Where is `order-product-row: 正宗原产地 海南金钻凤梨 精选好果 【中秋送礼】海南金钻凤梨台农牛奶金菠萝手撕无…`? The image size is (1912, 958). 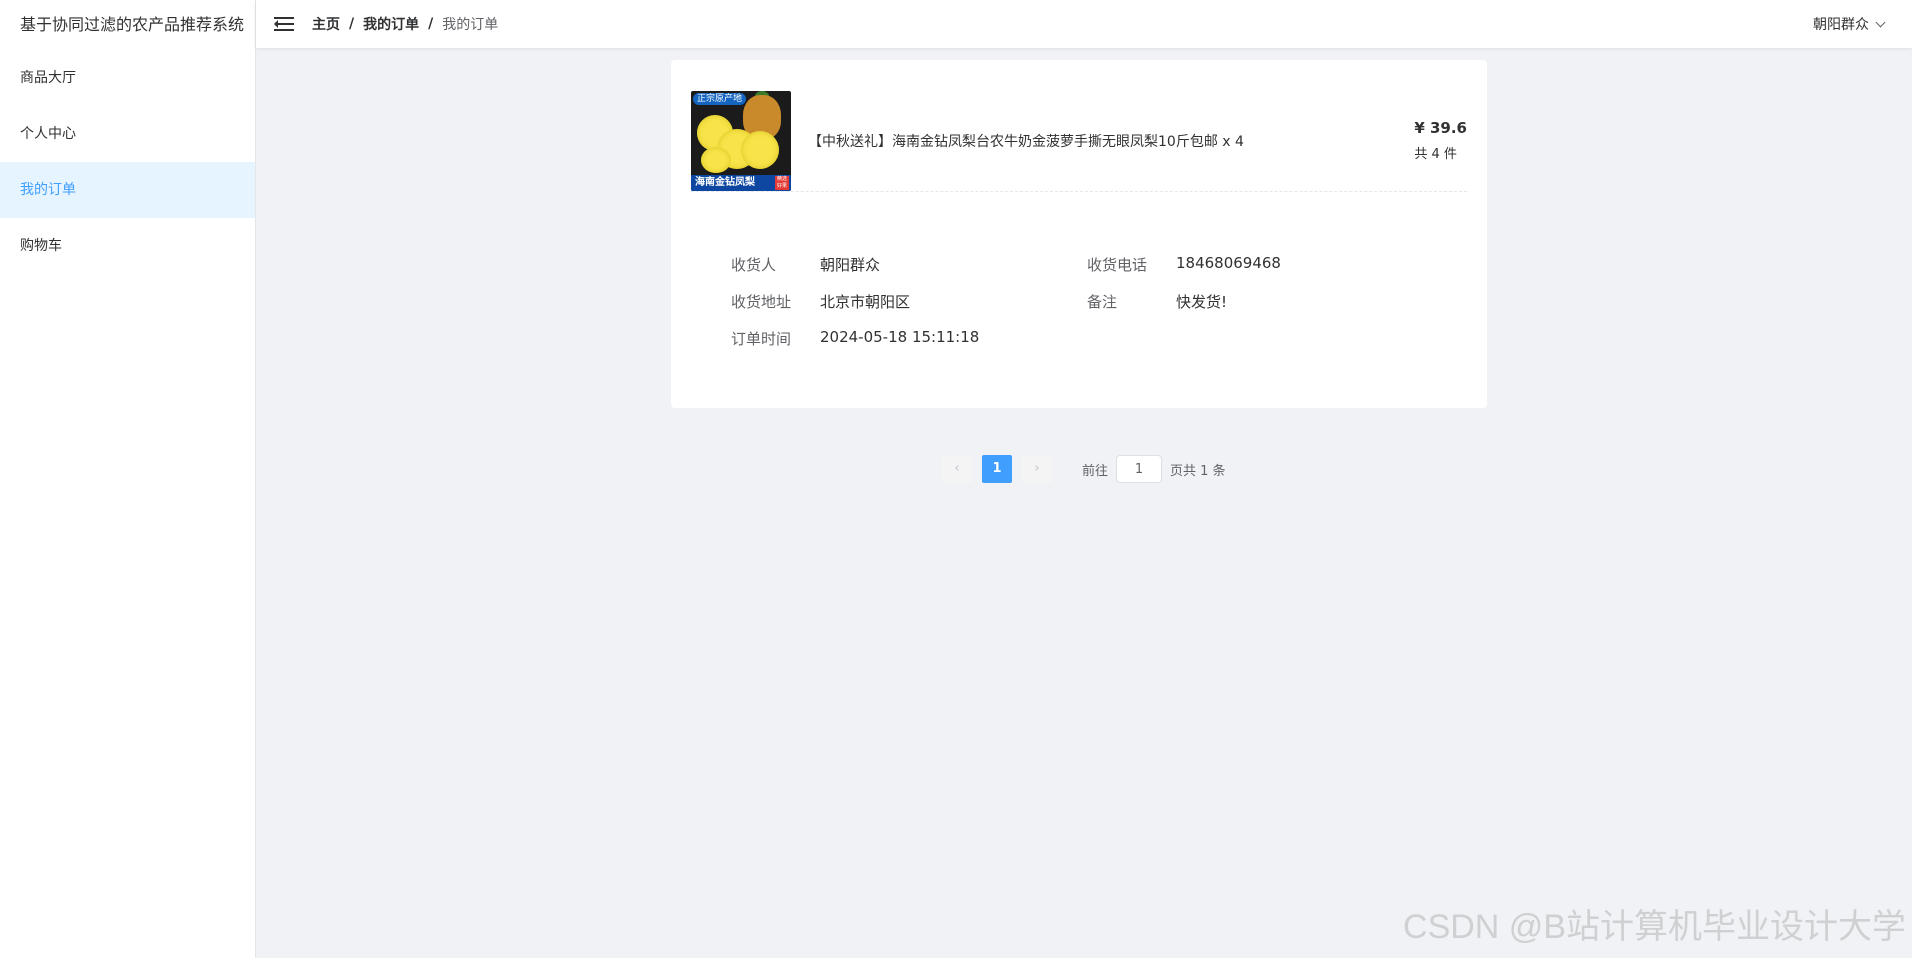
order-product-row: 正宗原产地 海南金钻凤梨 精选好果 【中秋送礼】海南金钻凤梨台农牛奶金菠萝手撕无… is located at coordinates (1079, 141).